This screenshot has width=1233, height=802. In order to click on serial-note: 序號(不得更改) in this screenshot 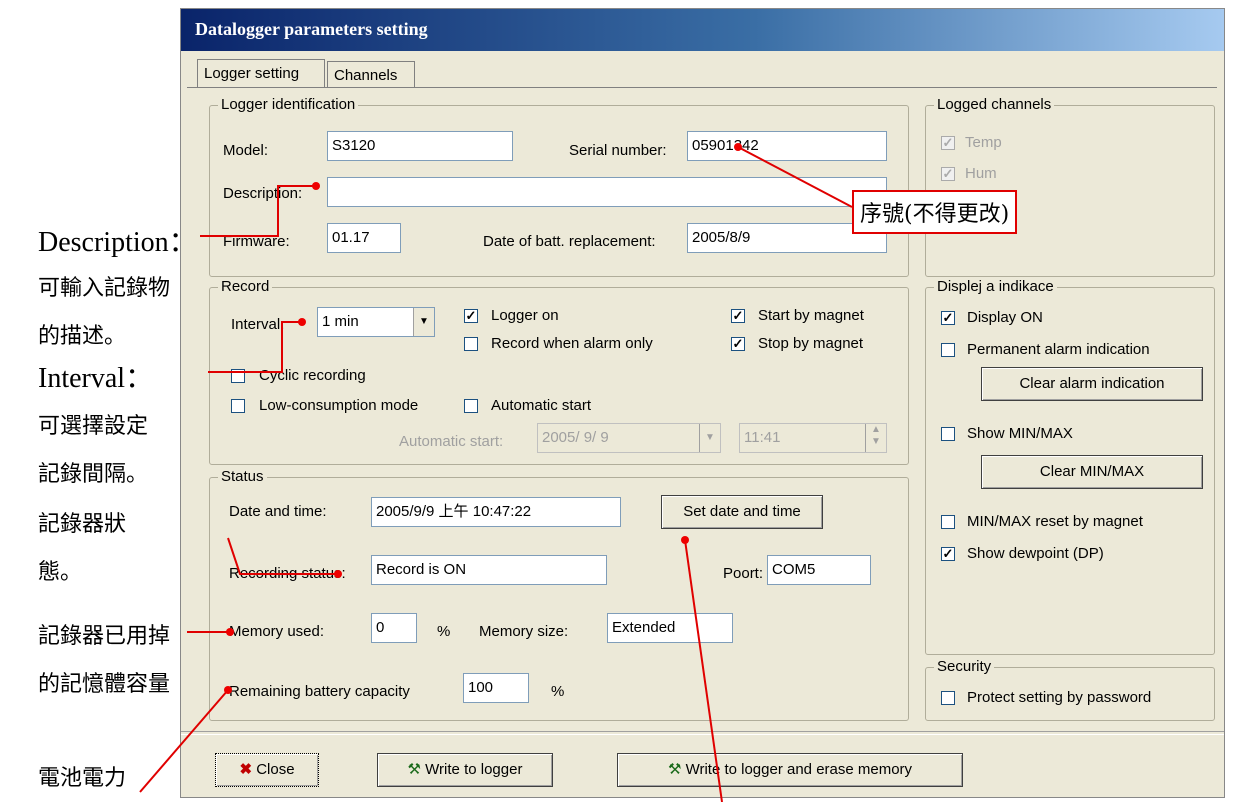, I will do `click(935, 212)`.